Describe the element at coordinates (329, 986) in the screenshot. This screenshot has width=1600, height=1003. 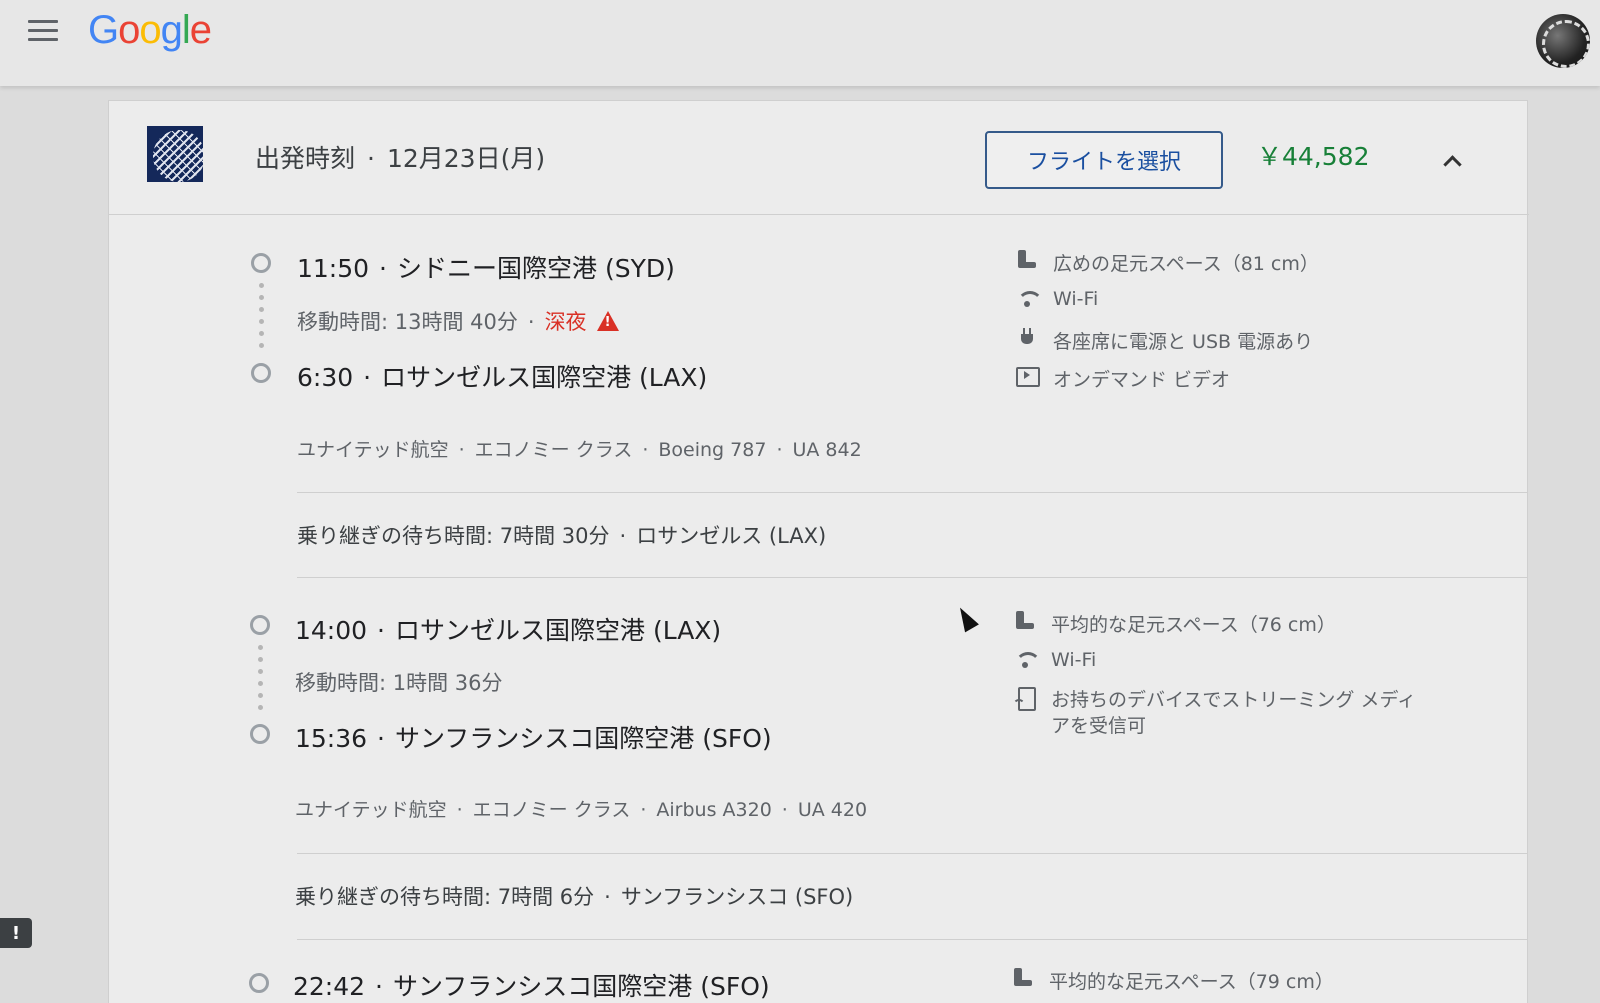
I see `departure-time: 22:42` at that location.